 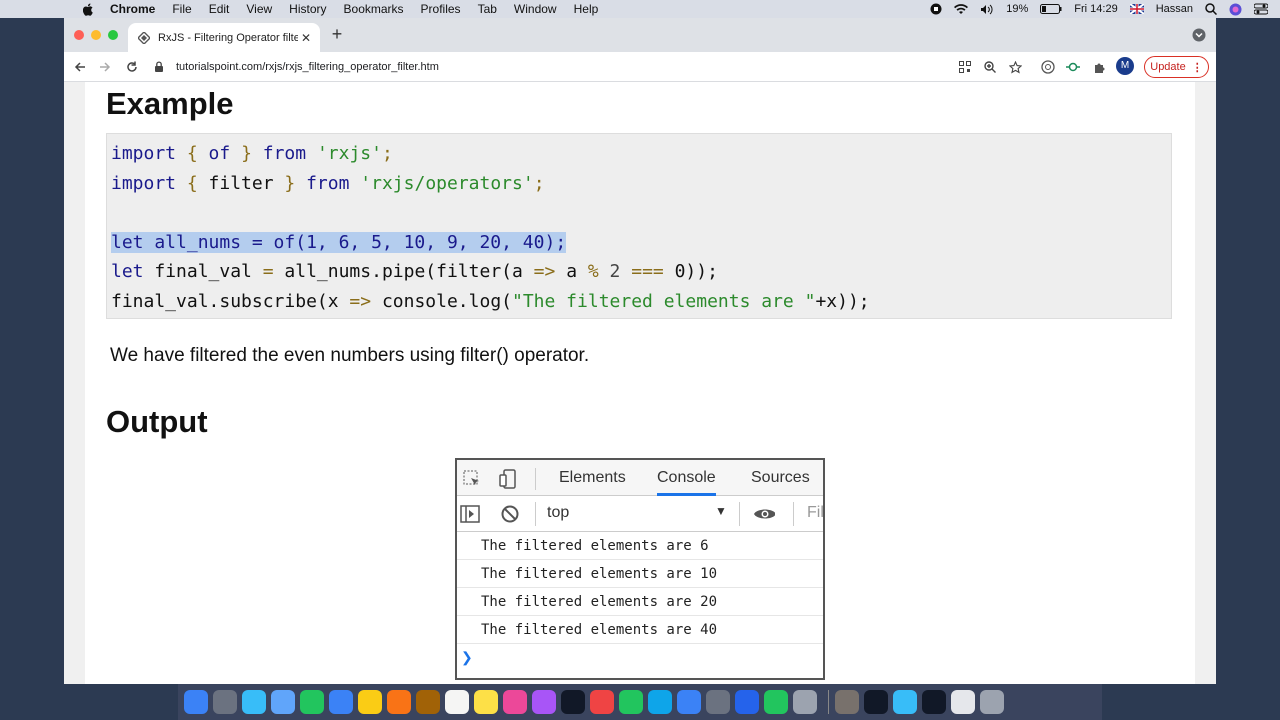 What do you see at coordinates (961, 9) in the screenshot?
I see `wifi-icon` at bounding box center [961, 9].